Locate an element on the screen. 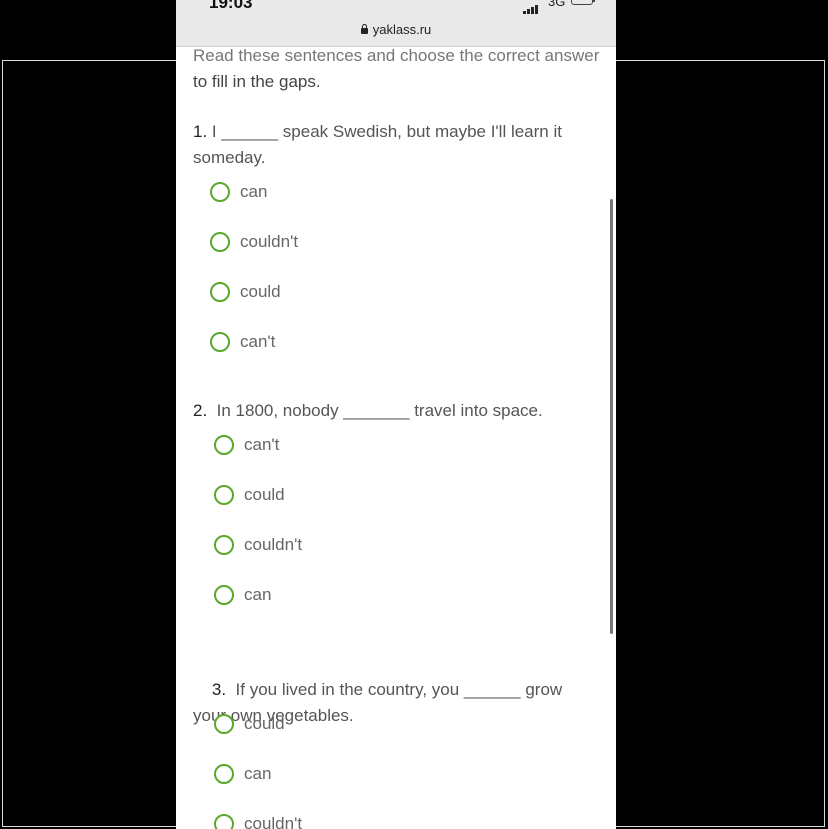  option-q3-could: could is located at coordinates (249, 724).